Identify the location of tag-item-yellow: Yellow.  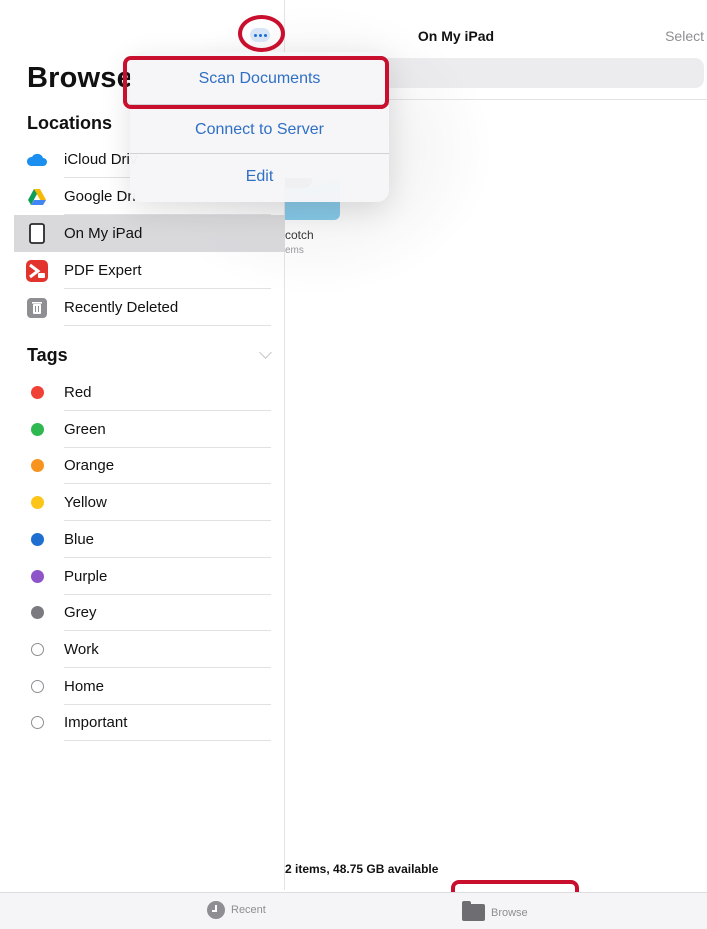
(149, 502).